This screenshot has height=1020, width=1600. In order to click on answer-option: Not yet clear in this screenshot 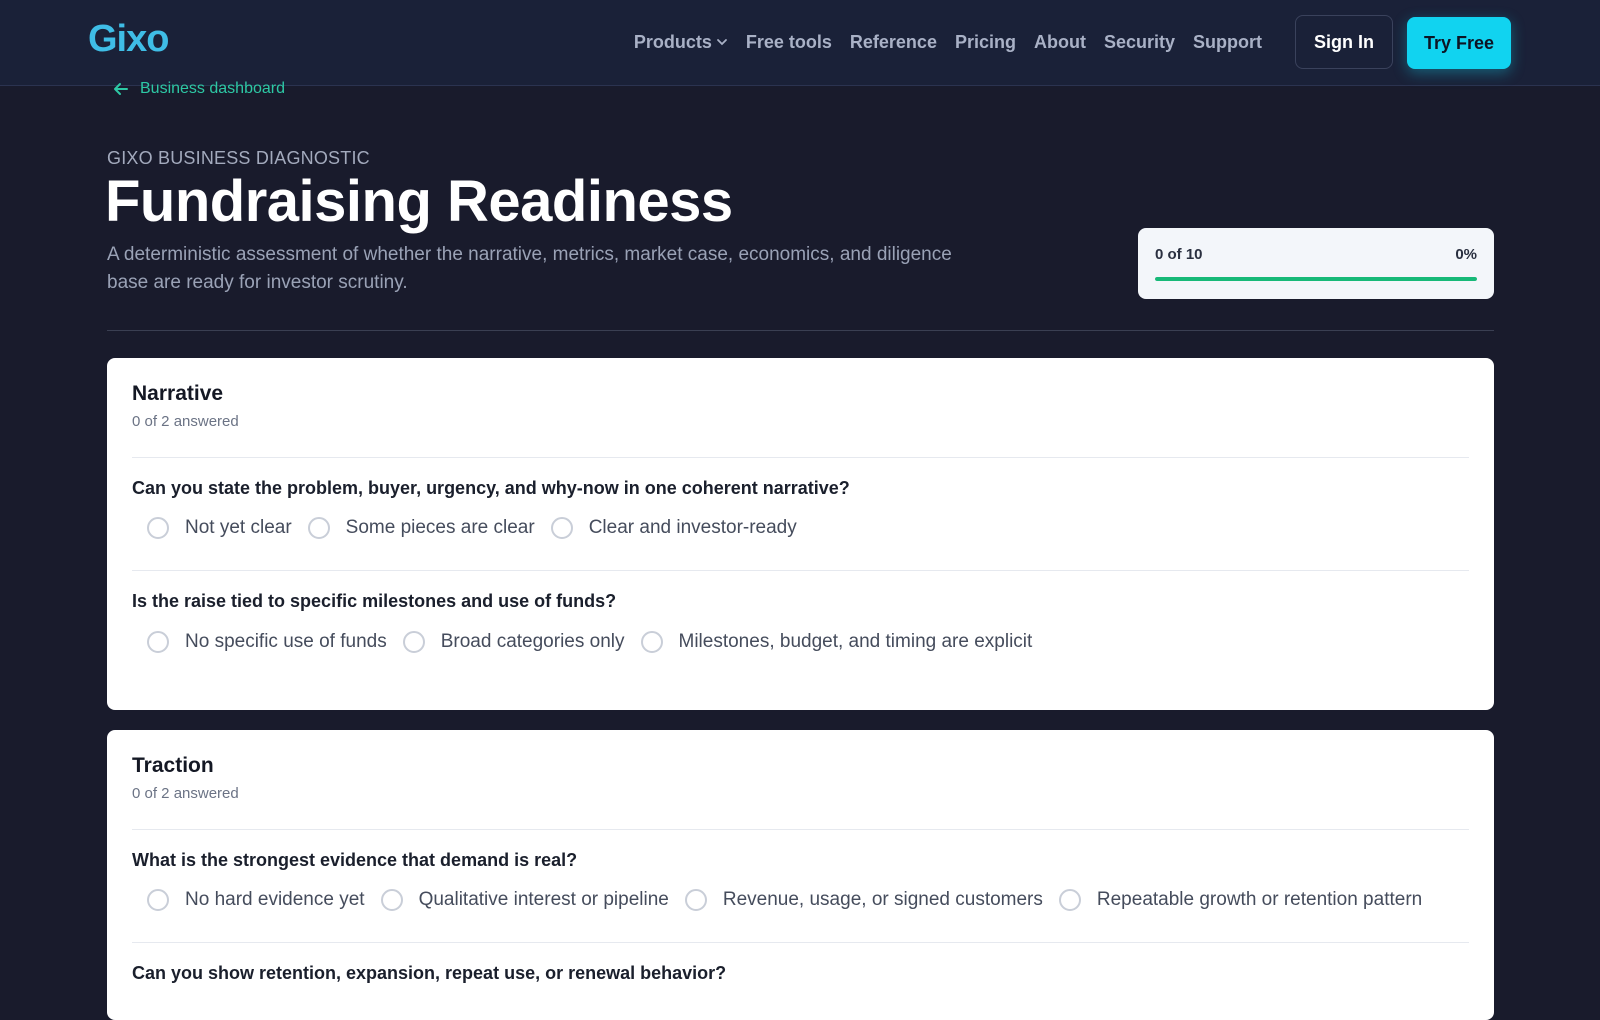, I will do `click(219, 528)`.